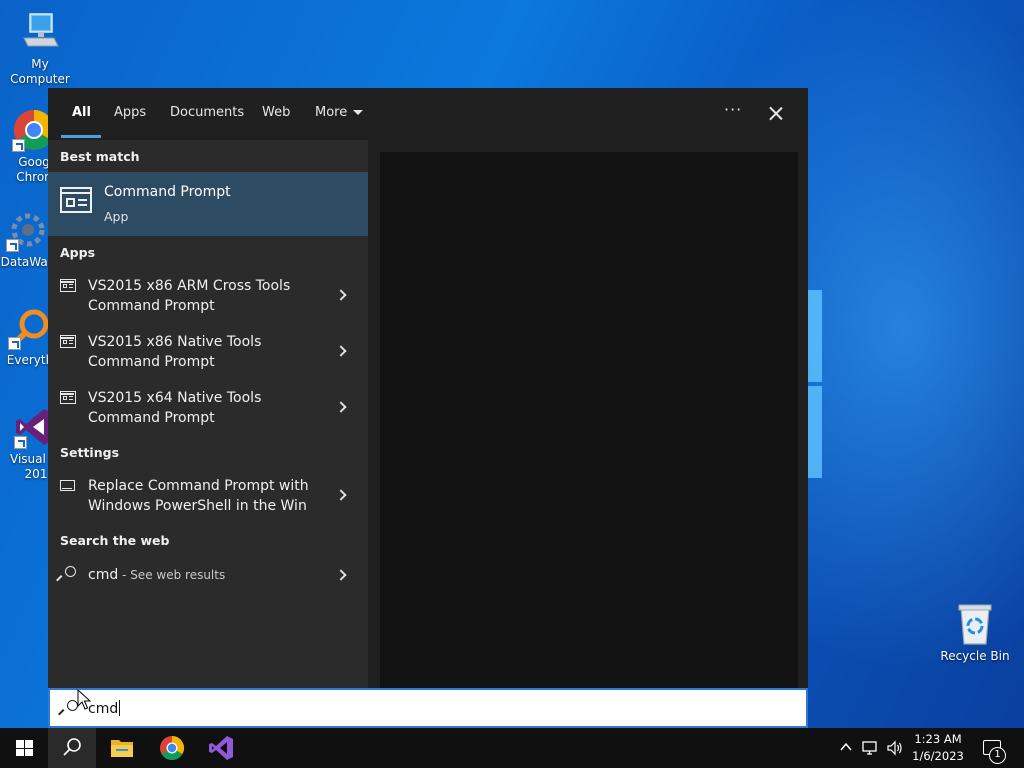  I want to click on app-result-vs2015-x64-native: VS2015 x64 Native Tools Command Prompt, so click(208, 410).